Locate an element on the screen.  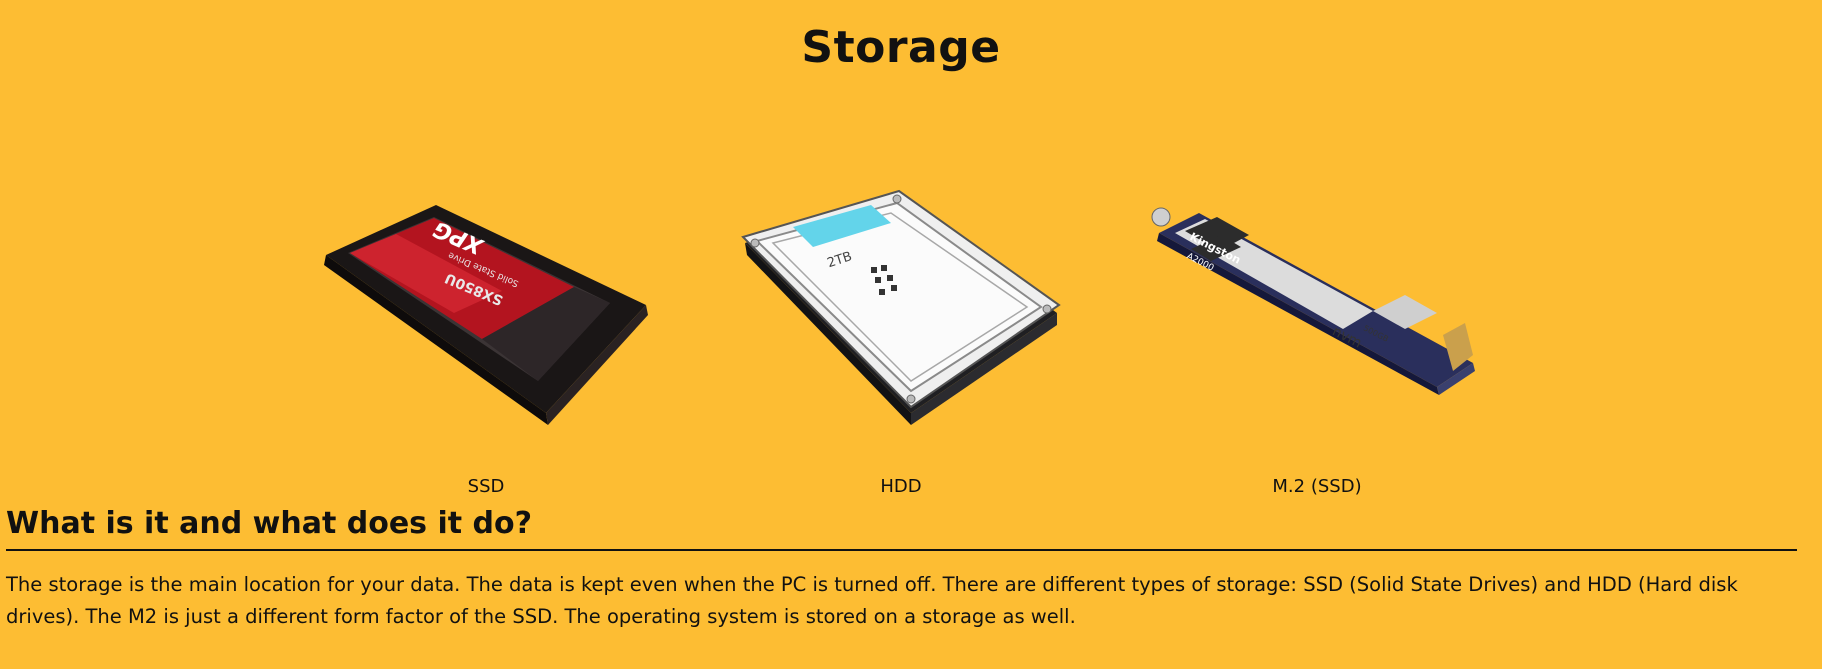
hdd-caption: HDD is located at coordinates (901, 486).